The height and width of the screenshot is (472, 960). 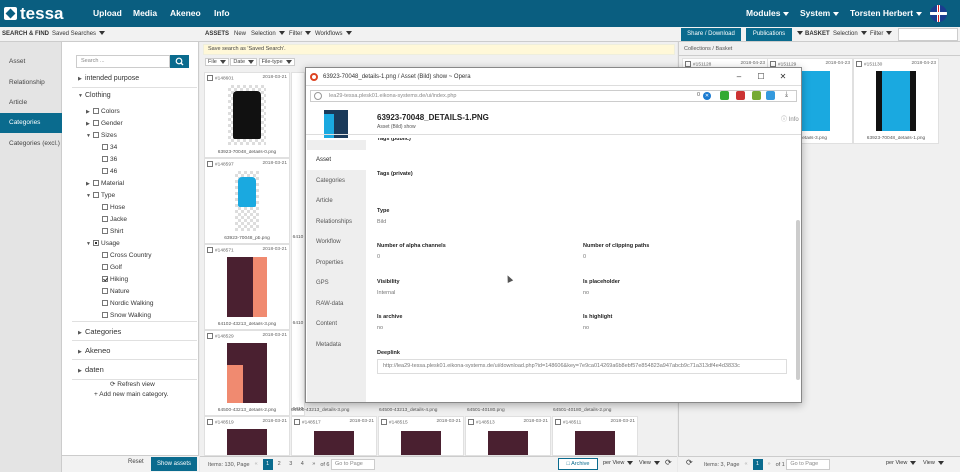 I want to click on pager-page-3: 3, so click(x=291, y=464).